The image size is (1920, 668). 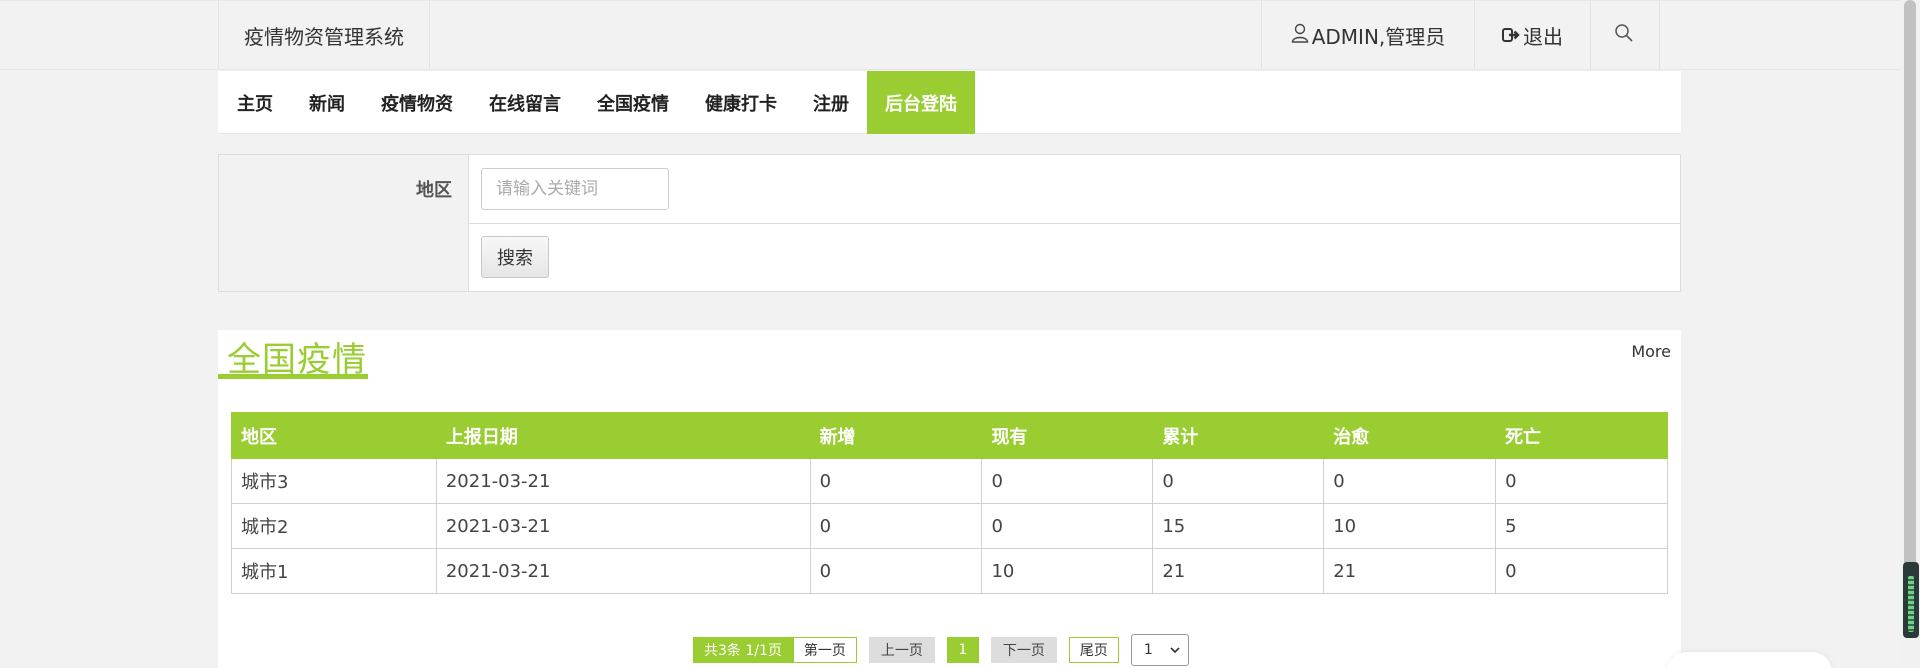 What do you see at coordinates (950, 35) in the screenshot?
I see `top-header: 疫情物资管理系统 ADMIN,管理员 退出` at bounding box center [950, 35].